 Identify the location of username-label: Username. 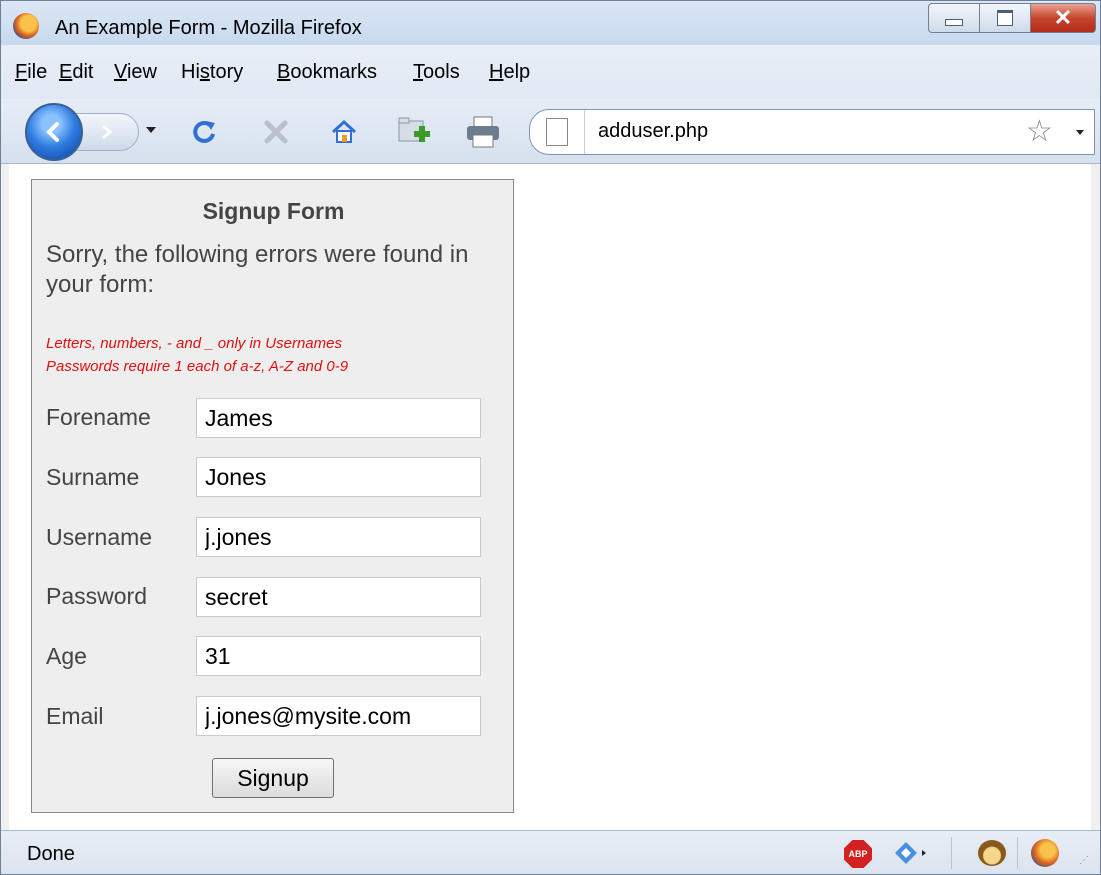
(99, 537).